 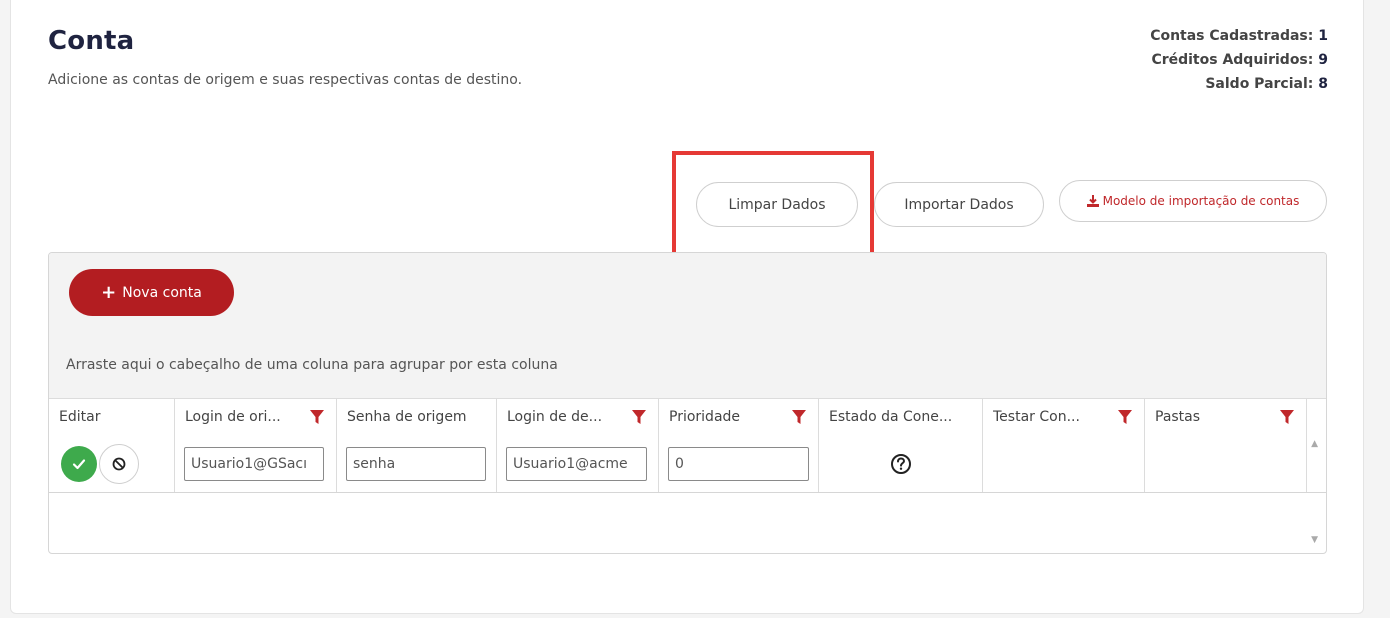 I want to click on modelo-importacao-button: Modelo de importação de contas, so click(x=1193, y=201).